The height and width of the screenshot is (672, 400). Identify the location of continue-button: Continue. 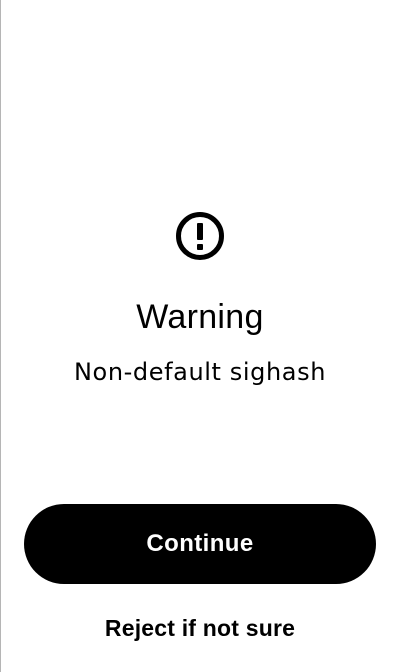
(200, 544).